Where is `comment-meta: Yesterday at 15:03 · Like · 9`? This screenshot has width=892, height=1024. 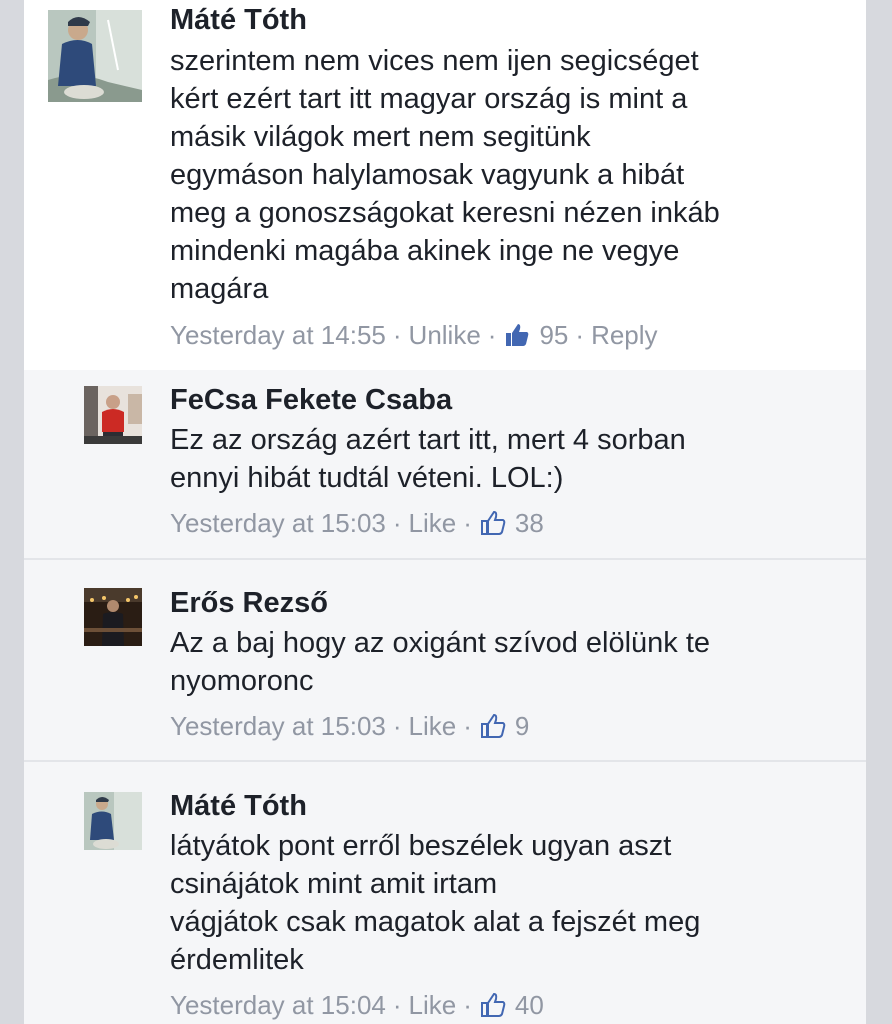 comment-meta: Yesterday at 15:03 · Like · 9 is located at coordinates (349, 726).